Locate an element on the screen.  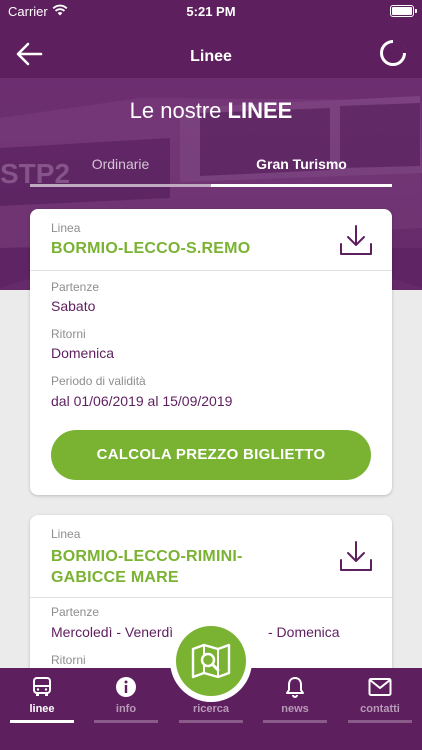
section-heading: Le nostre LINEE is located at coordinates (211, 111).